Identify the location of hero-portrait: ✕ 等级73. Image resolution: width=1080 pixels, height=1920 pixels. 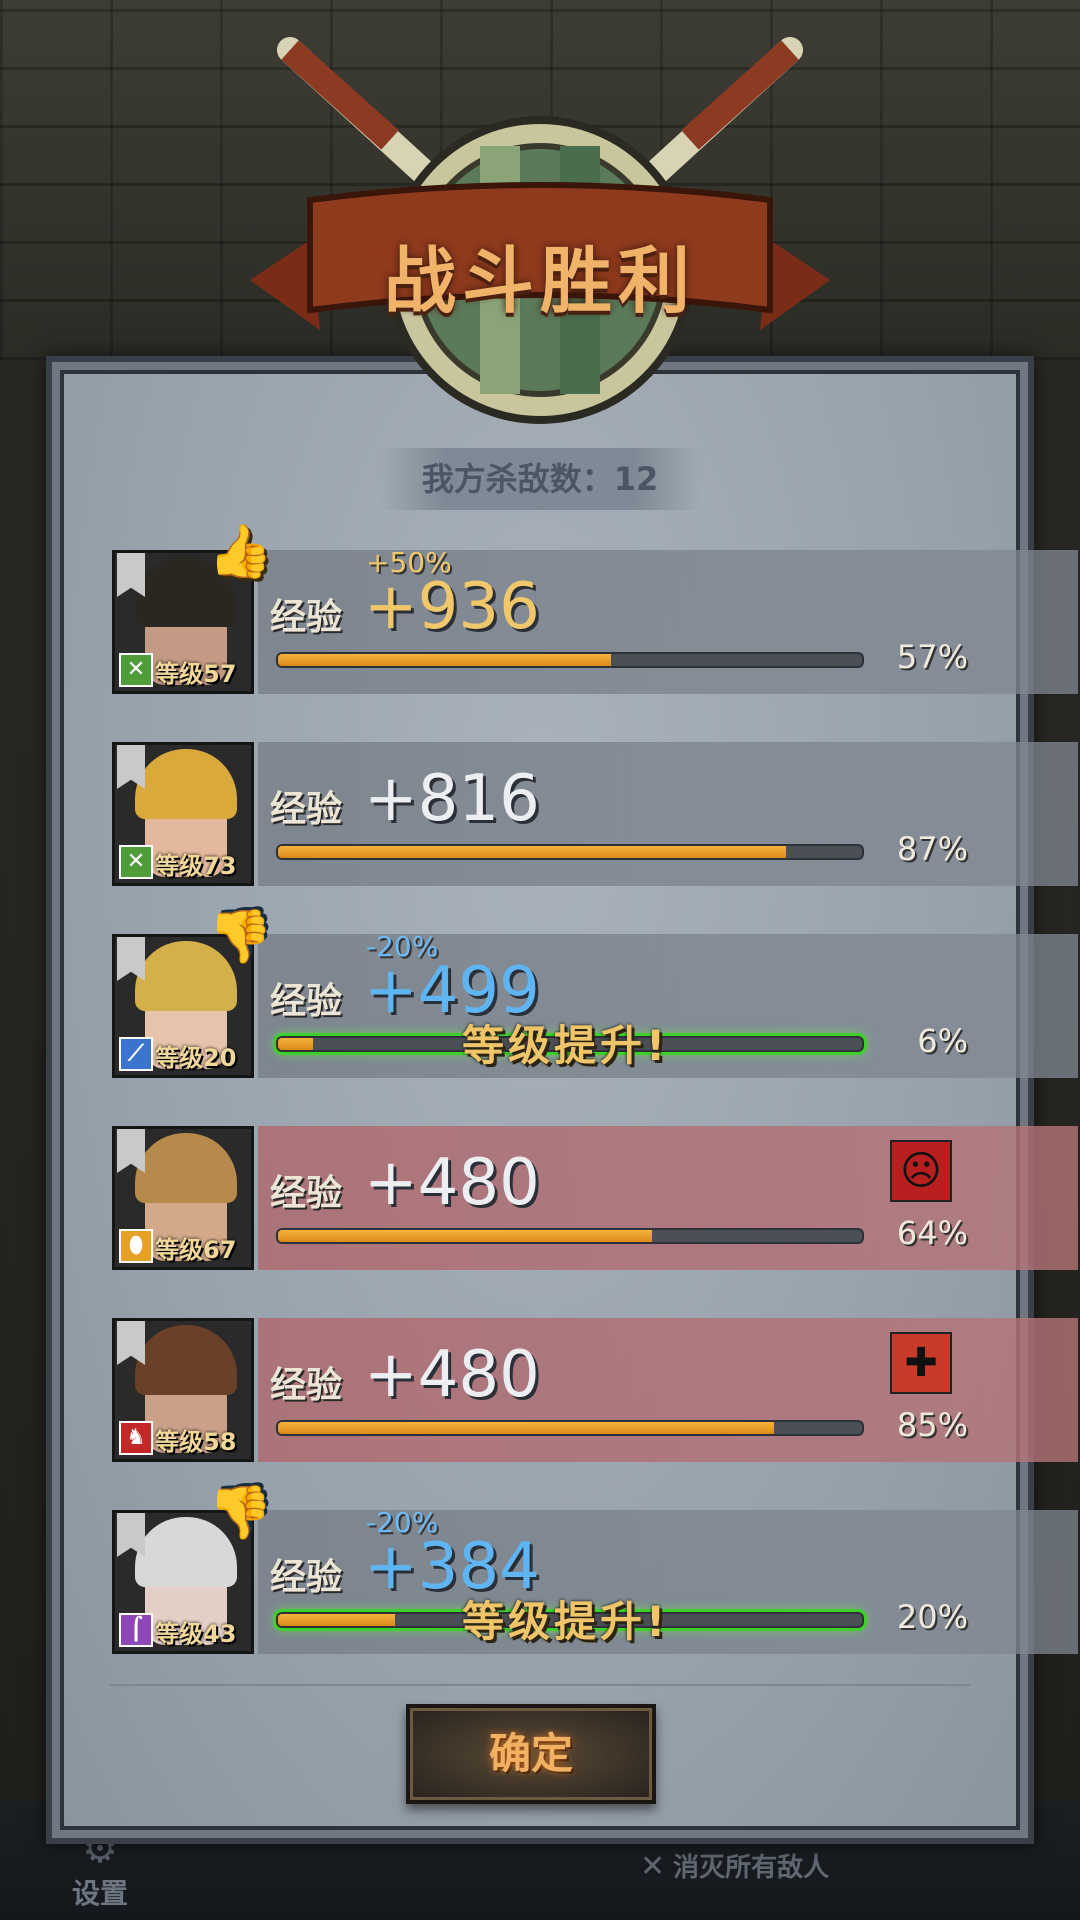
(183, 814).